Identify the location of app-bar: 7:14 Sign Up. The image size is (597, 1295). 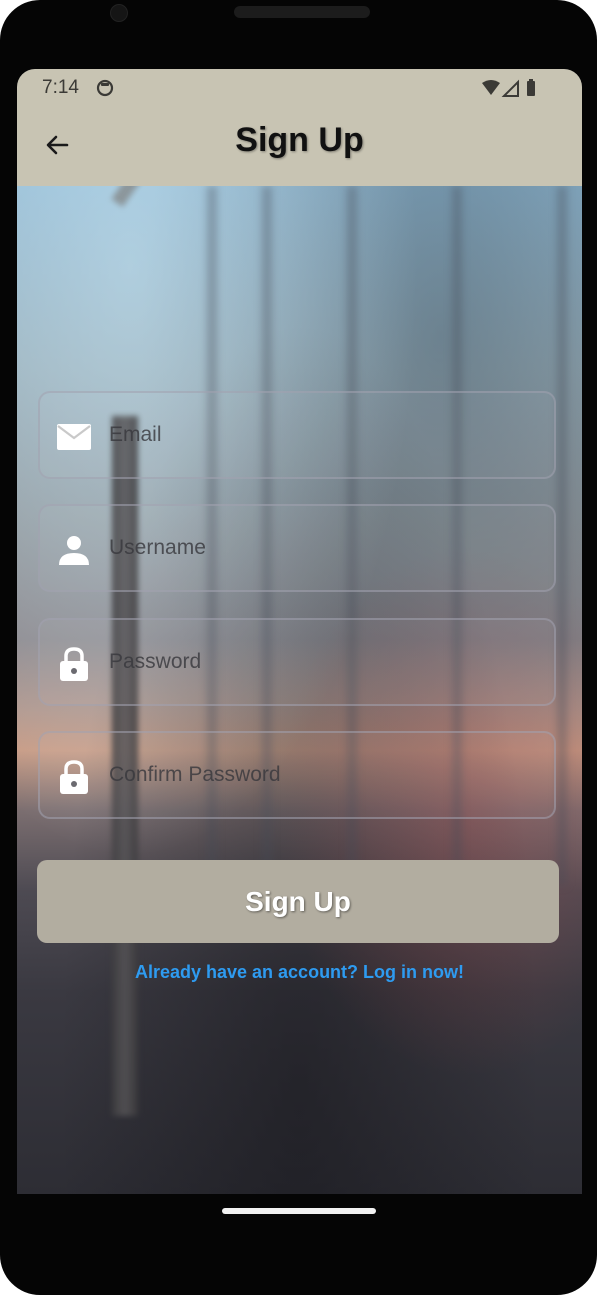
(299, 127).